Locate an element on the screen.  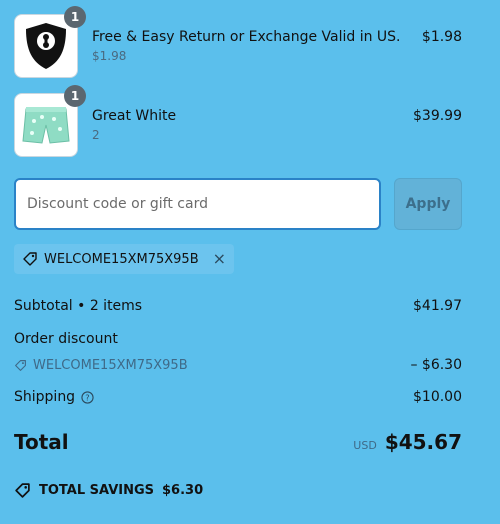
discount-code-line: WELCOME15XM75X95B is located at coordinates (101, 365).